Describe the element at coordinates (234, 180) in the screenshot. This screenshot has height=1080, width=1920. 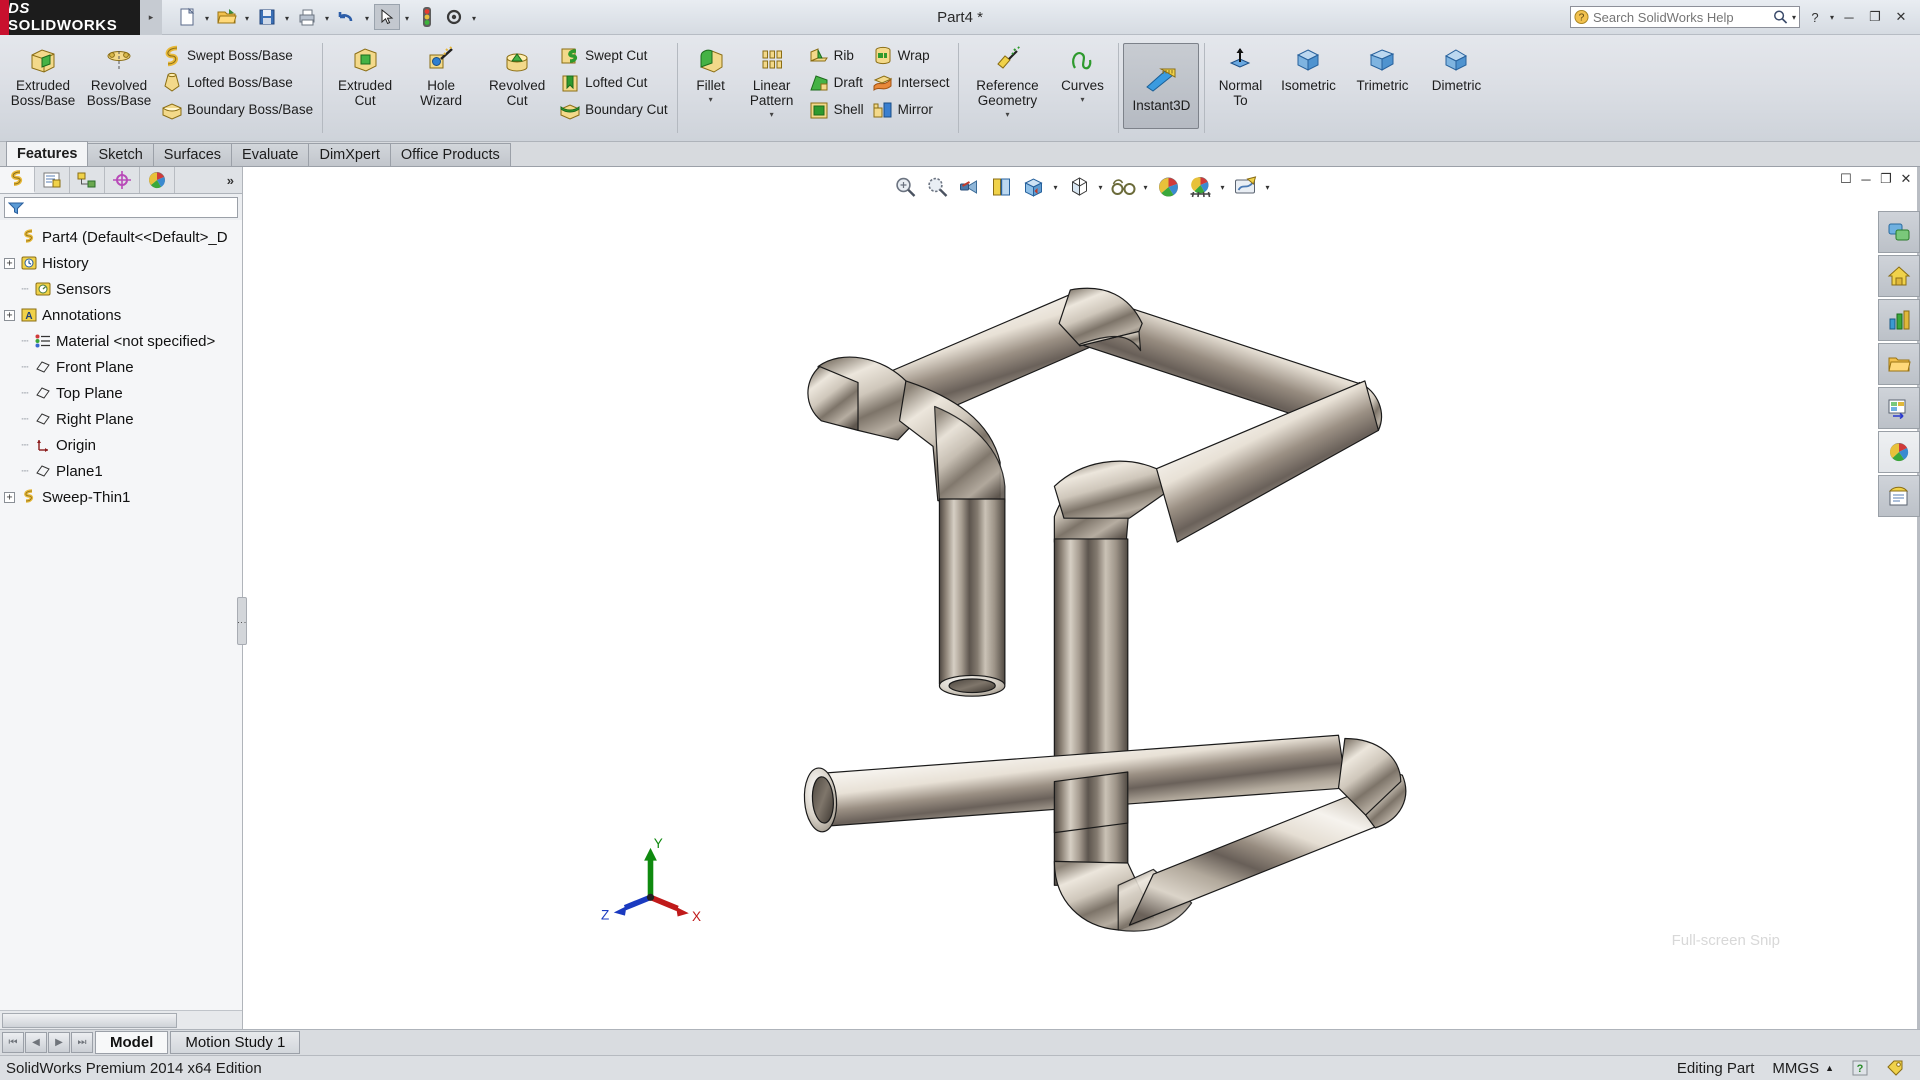
I see `feature-manager-more-tabs-button: »` at that location.